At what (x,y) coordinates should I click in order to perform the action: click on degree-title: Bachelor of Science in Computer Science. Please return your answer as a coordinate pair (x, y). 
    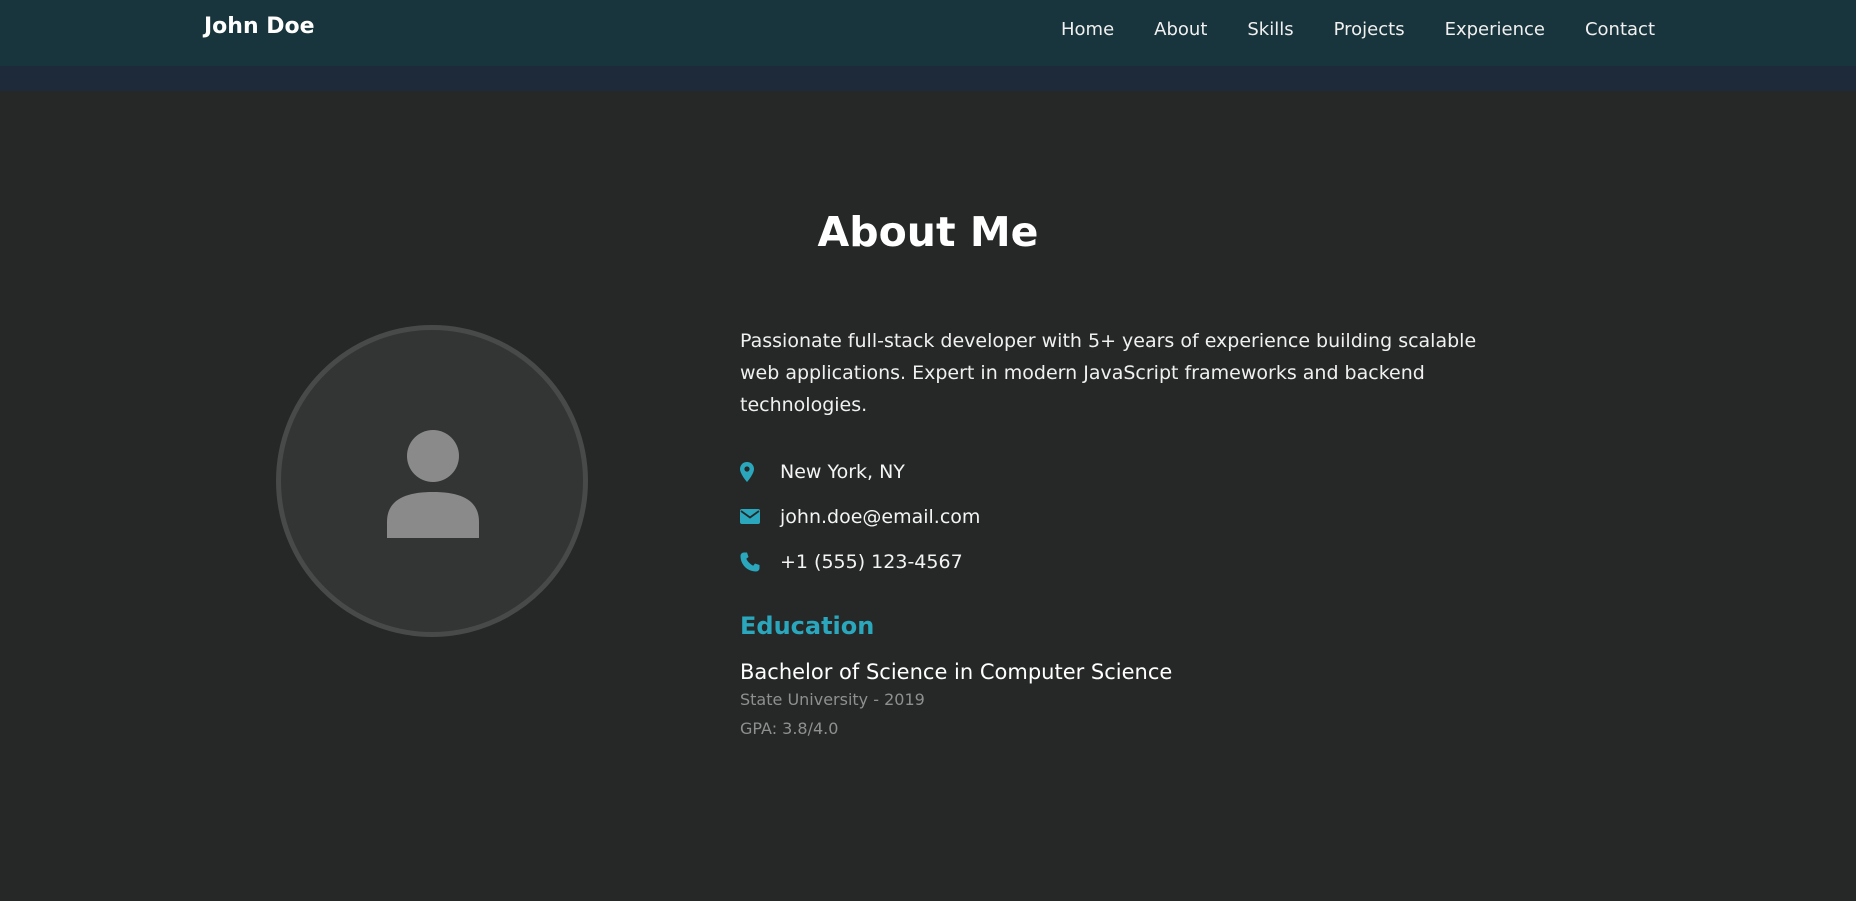
    Looking at the image, I should click on (956, 672).